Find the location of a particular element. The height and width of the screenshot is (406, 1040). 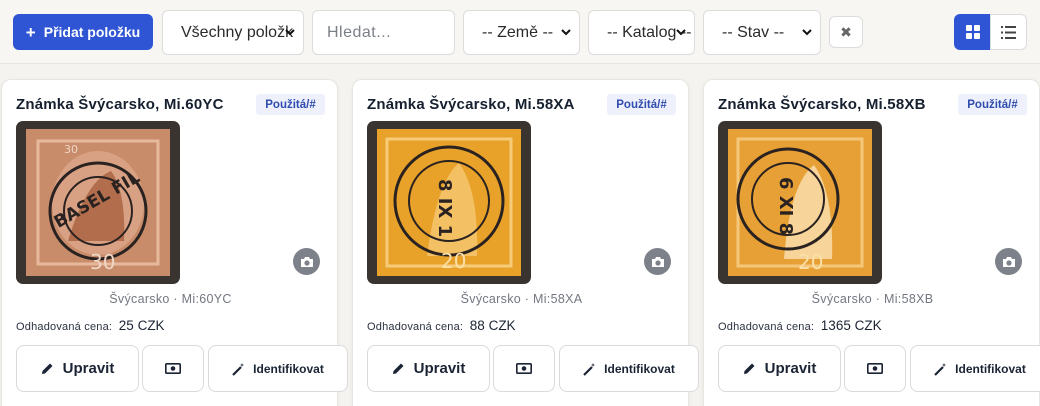

price-value: 25 CZK is located at coordinates (141, 325).